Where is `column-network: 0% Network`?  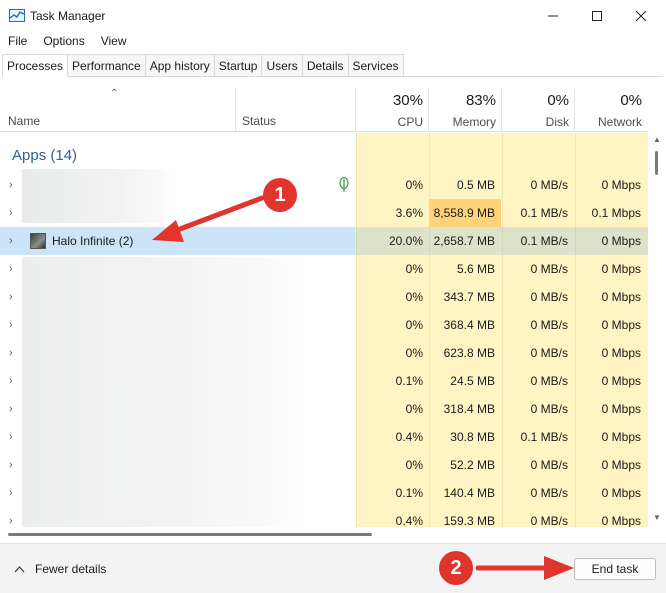 column-network: 0% Network is located at coordinates (611, 108).